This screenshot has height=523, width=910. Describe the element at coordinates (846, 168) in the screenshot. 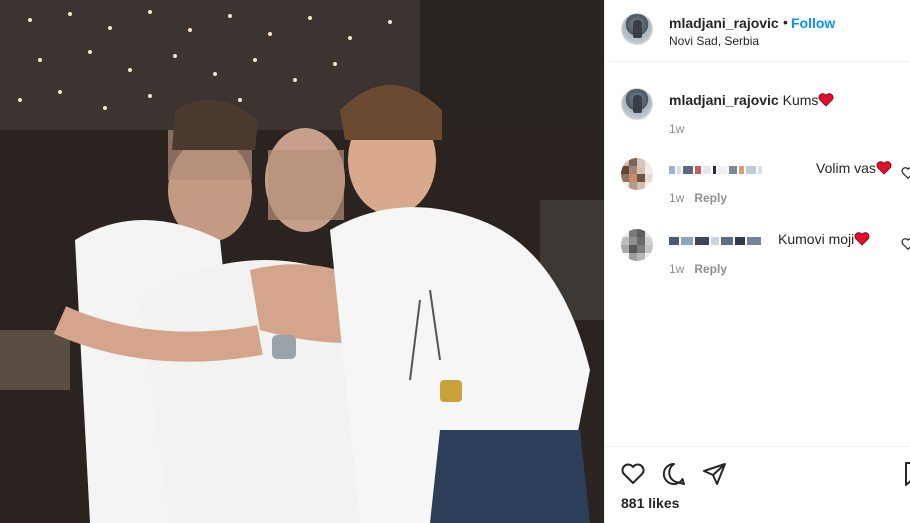

I see `comment-text: Volim vas` at that location.